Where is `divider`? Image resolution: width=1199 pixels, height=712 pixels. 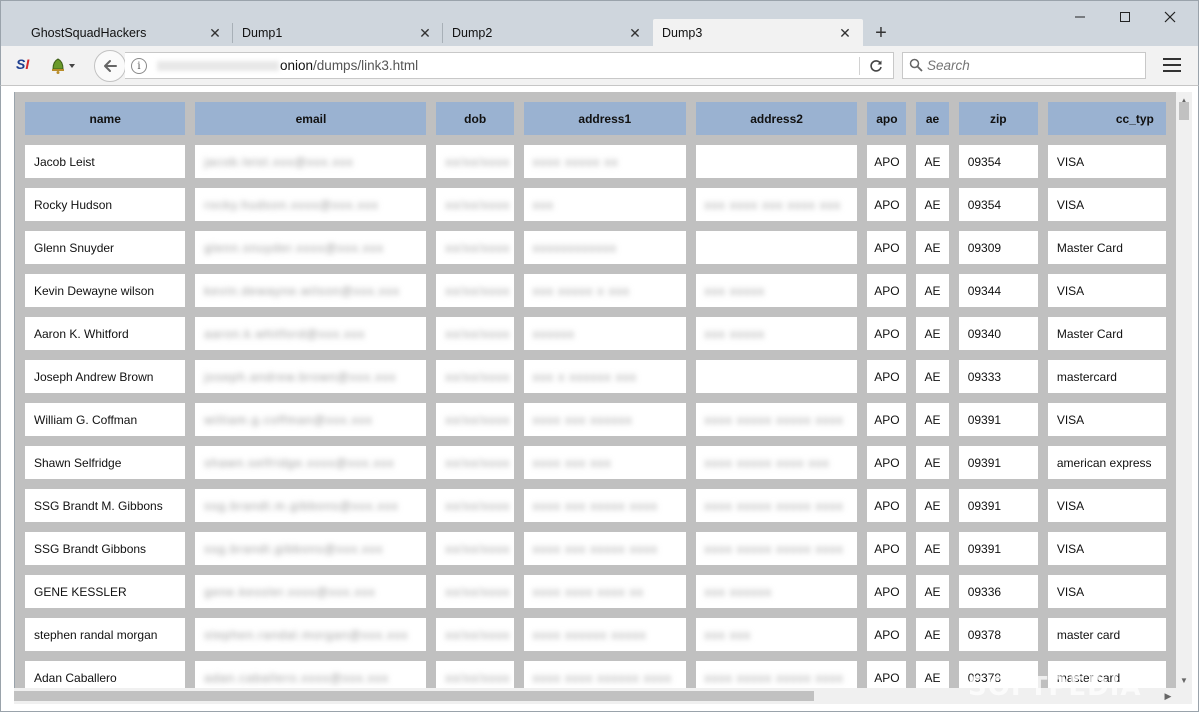 divider is located at coordinates (859, 66).